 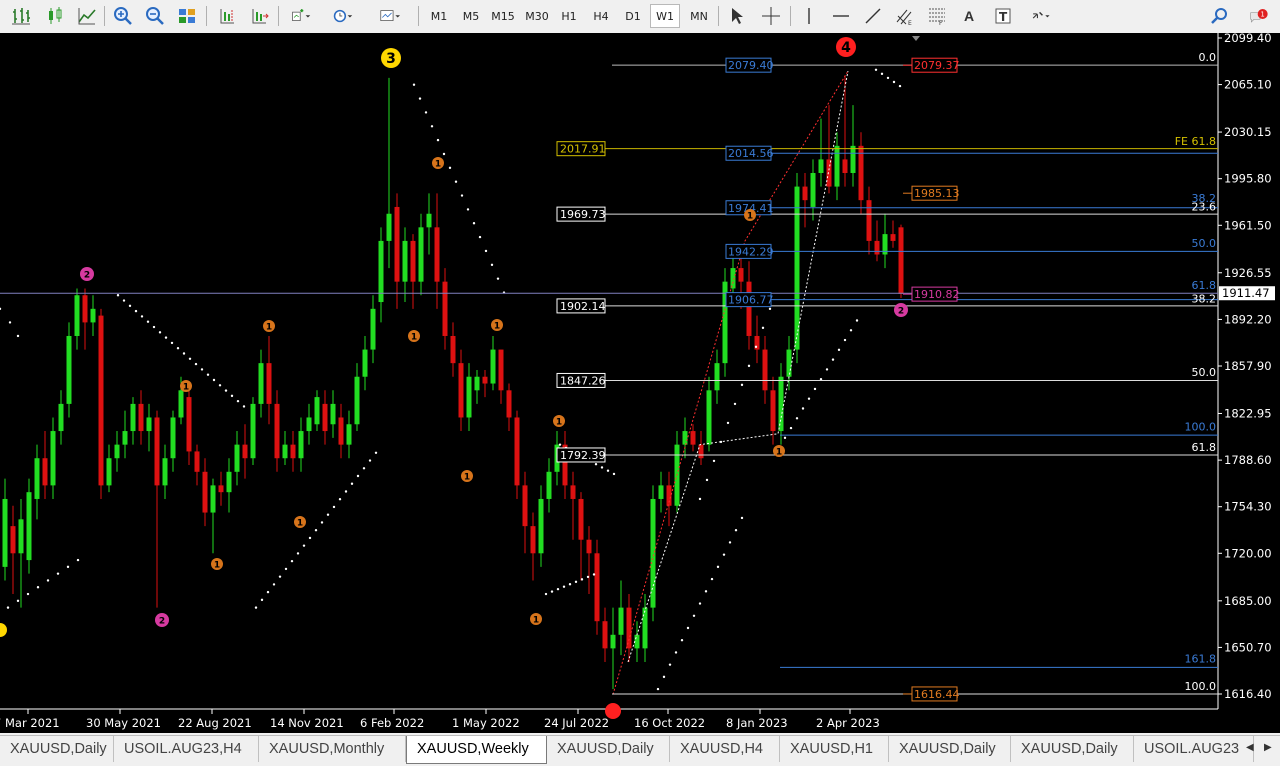 What do you see at coordinates (87, 16) in the screenshot?
I see `line-chart-icon` at bounding box center [87, 16].